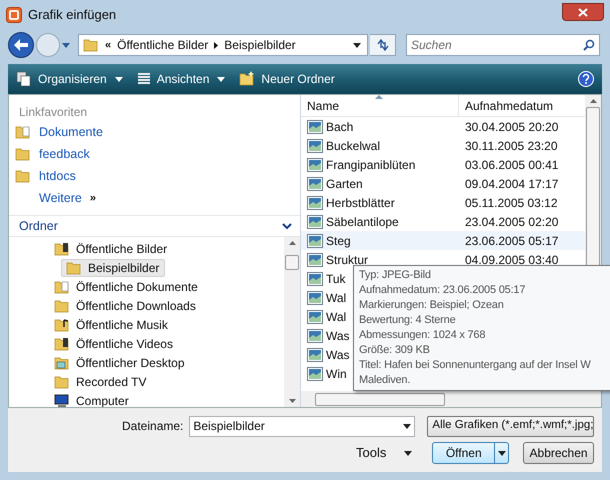 Image resolution: width=610 pixels, height=480 pixels. Describe the element at coordinates (93, 198) in the screenshot. I see `more-chevron: »` at that location.